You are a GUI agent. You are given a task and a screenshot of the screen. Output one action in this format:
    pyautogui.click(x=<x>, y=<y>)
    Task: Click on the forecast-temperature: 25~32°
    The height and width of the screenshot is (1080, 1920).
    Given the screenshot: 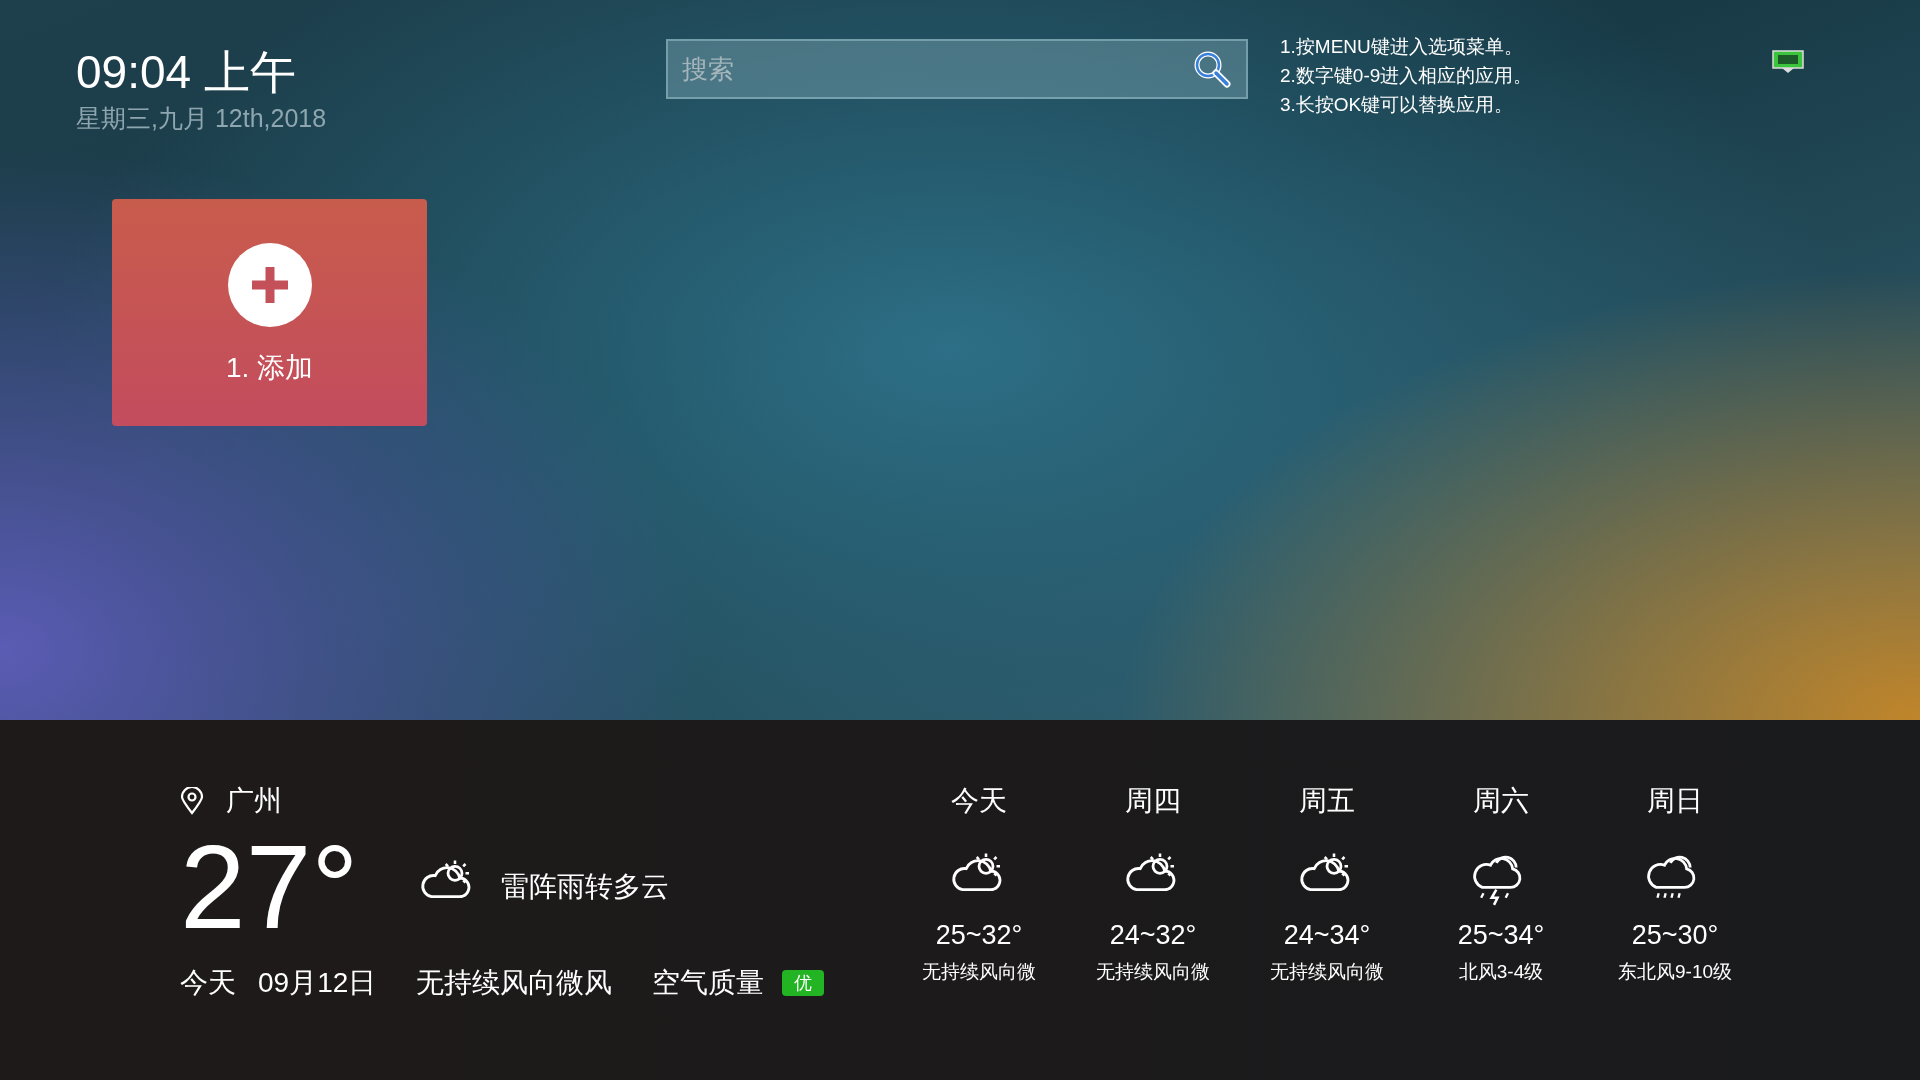 What is the action you would take?
    pyautogui.click(x=979, y=935)
    